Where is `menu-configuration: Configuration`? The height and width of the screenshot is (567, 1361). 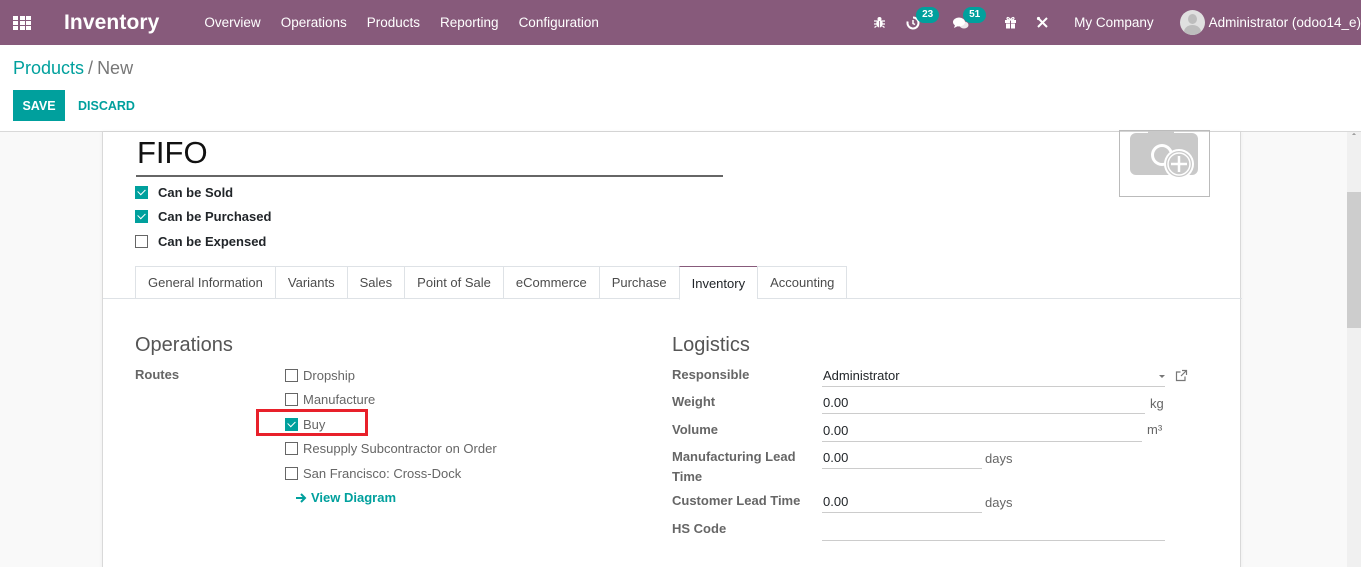 menu-configuration: Configuration is located at coordinates (559, 22).